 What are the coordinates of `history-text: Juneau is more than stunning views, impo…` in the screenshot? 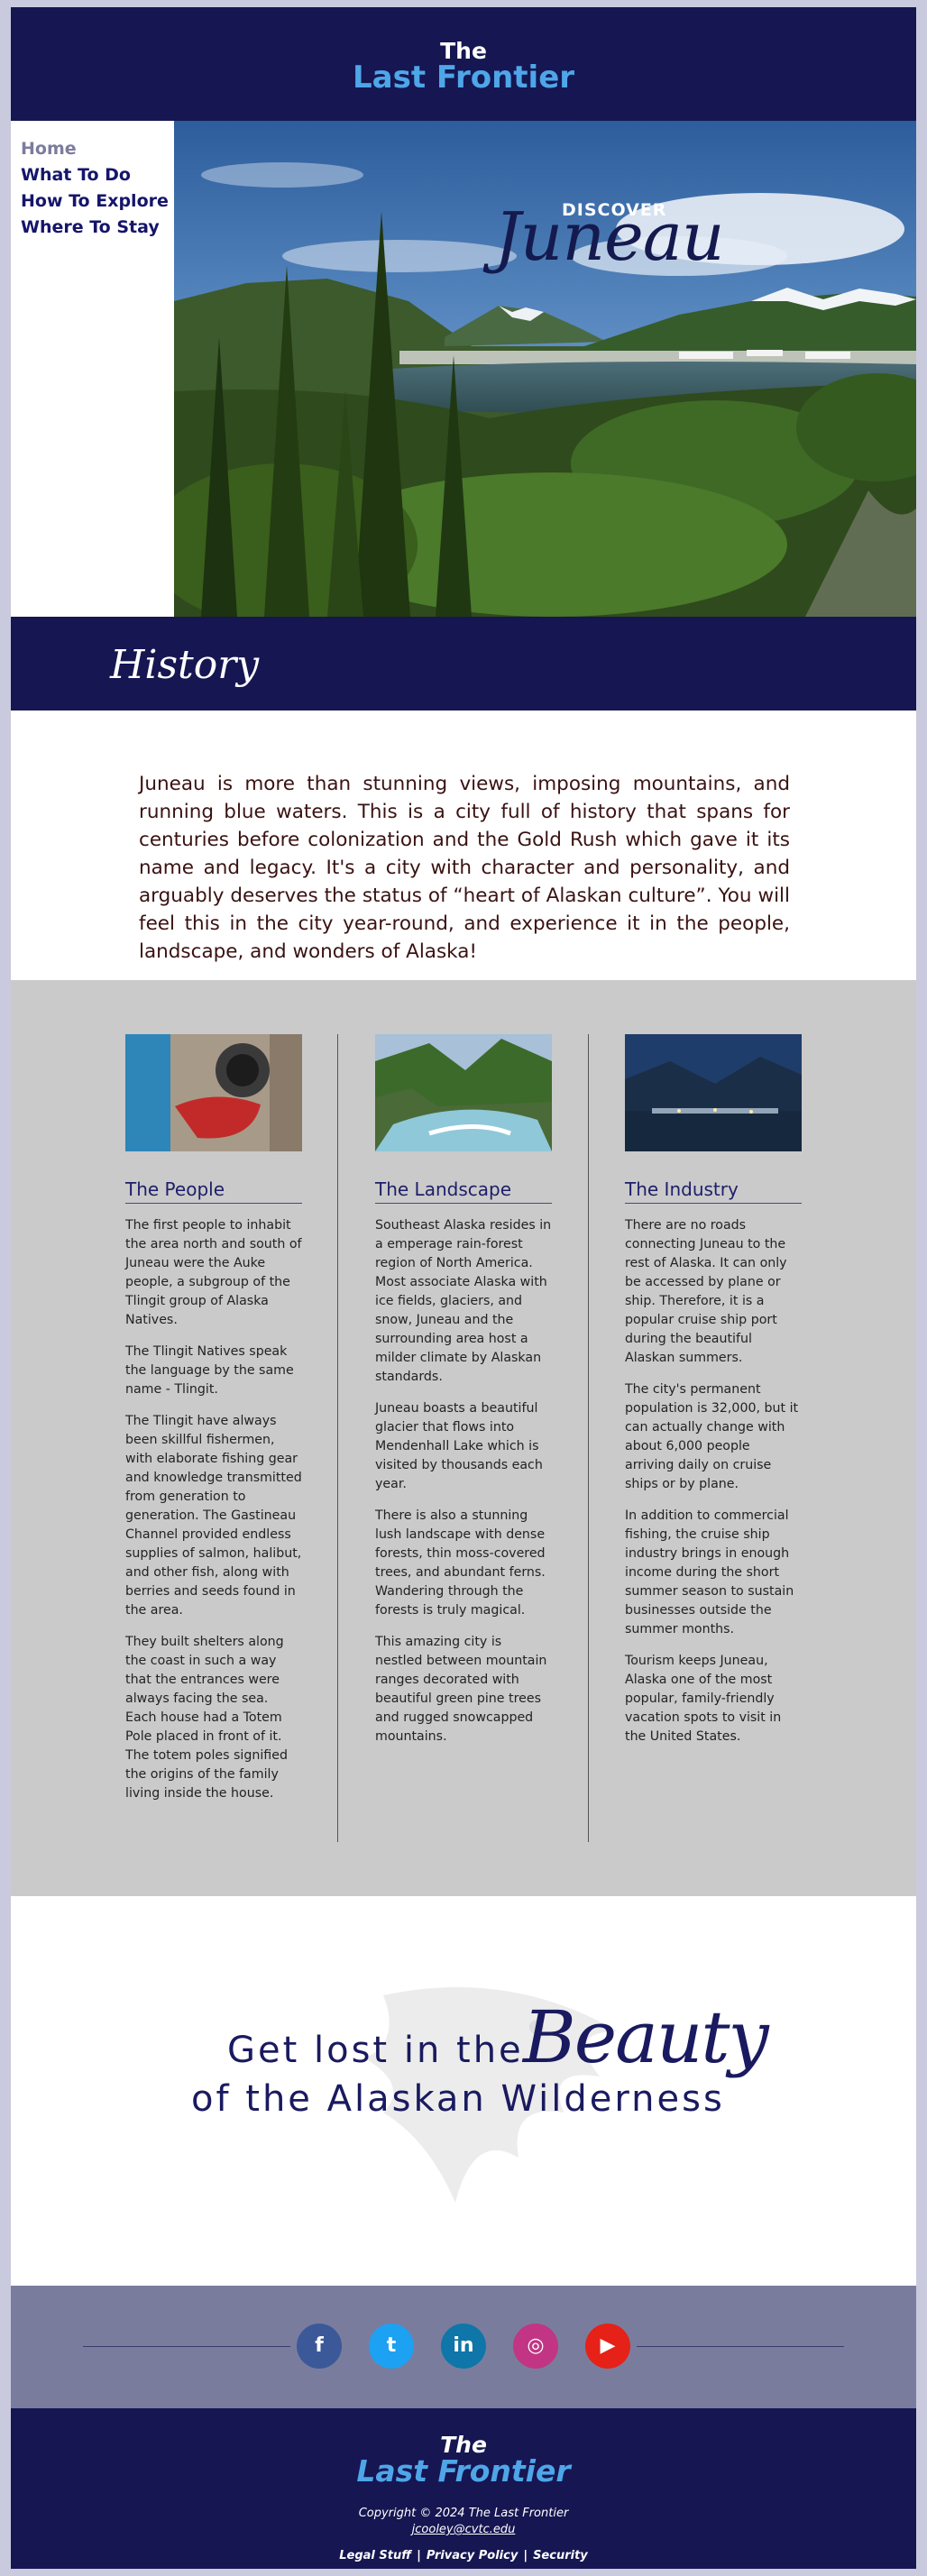 It's located at (465, 867).